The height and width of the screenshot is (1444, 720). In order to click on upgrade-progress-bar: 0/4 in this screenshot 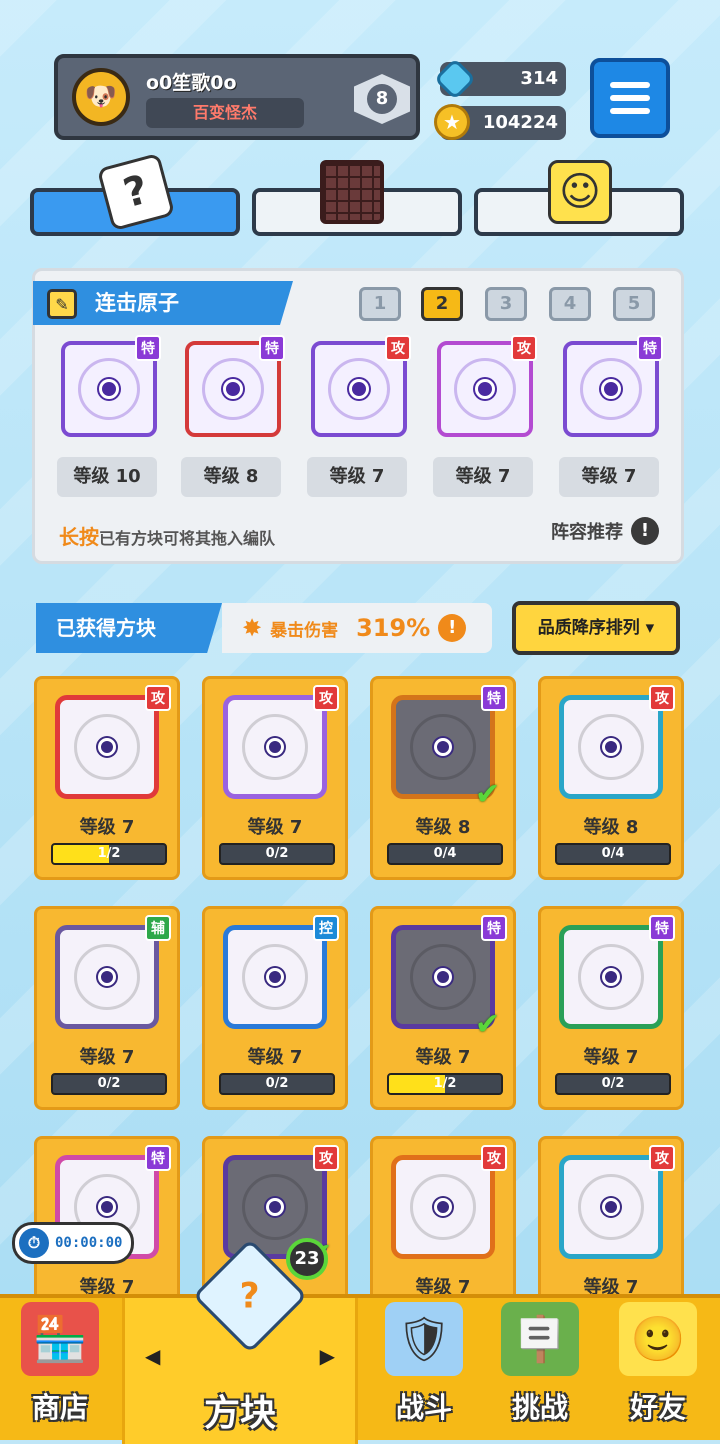, I will do `click(445, 854)`.